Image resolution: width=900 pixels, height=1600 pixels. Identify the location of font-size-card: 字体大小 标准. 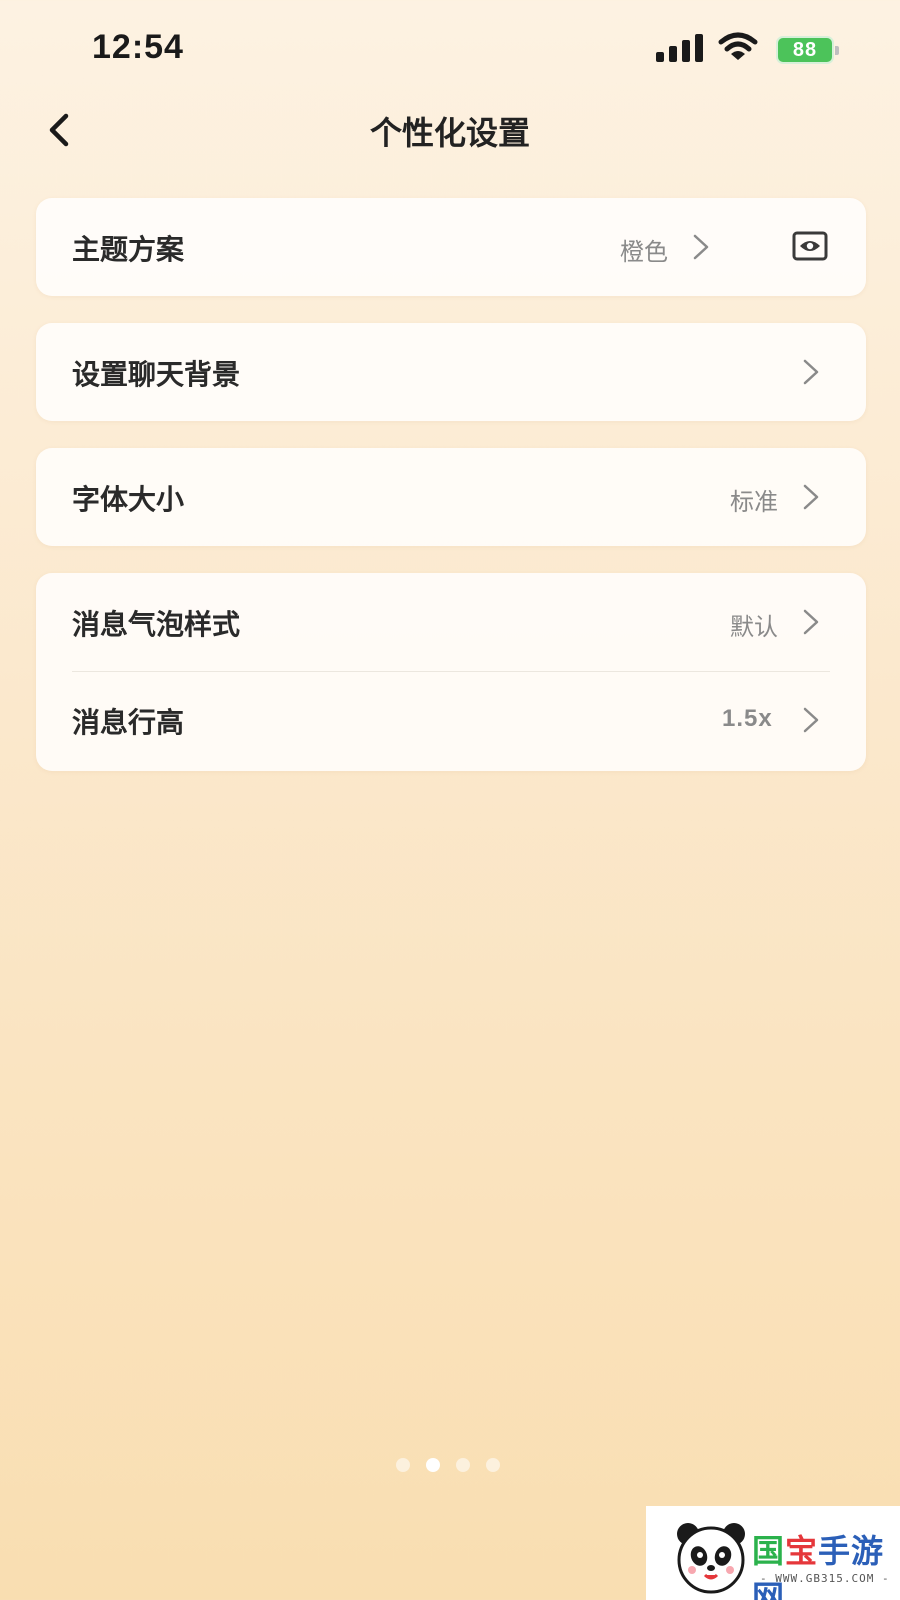
(451, 497).